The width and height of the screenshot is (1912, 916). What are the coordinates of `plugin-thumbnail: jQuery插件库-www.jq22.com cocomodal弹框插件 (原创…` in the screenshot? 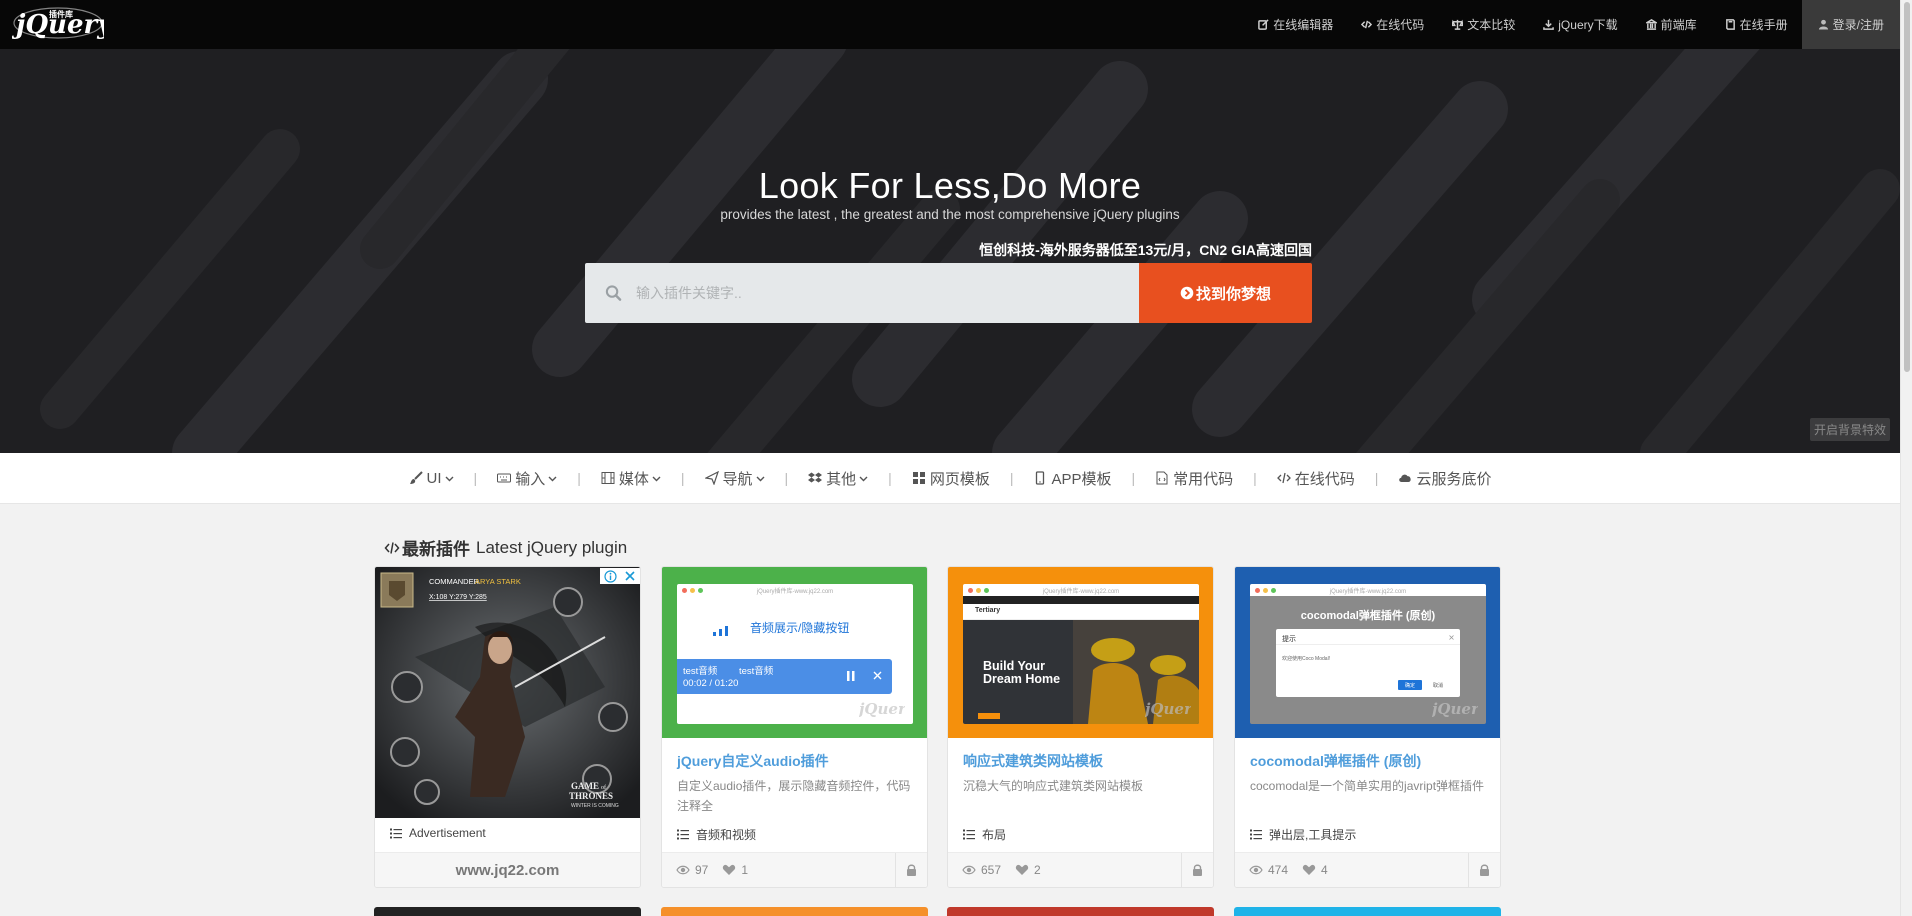 It's located at (1367, 652).